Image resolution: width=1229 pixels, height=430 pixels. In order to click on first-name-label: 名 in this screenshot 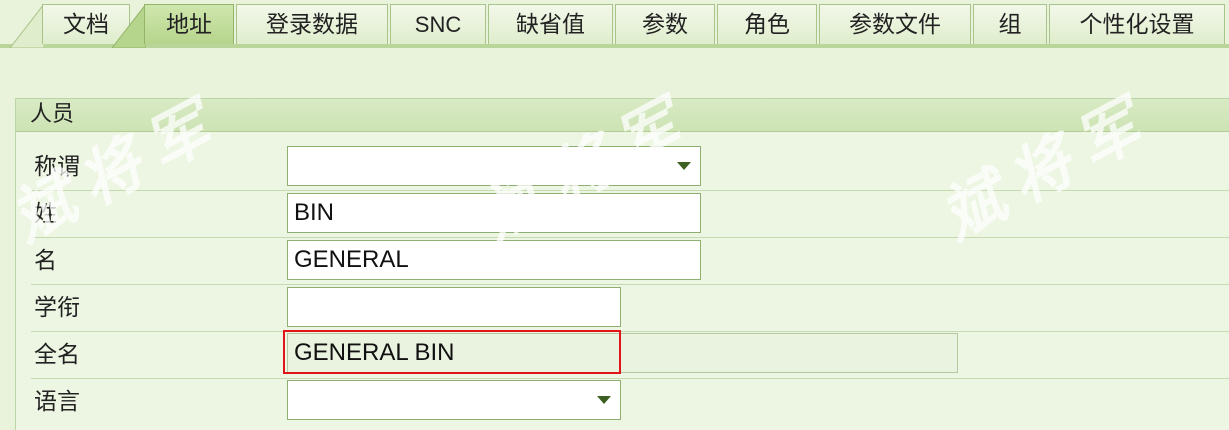, I will do `click(45, 261)`.